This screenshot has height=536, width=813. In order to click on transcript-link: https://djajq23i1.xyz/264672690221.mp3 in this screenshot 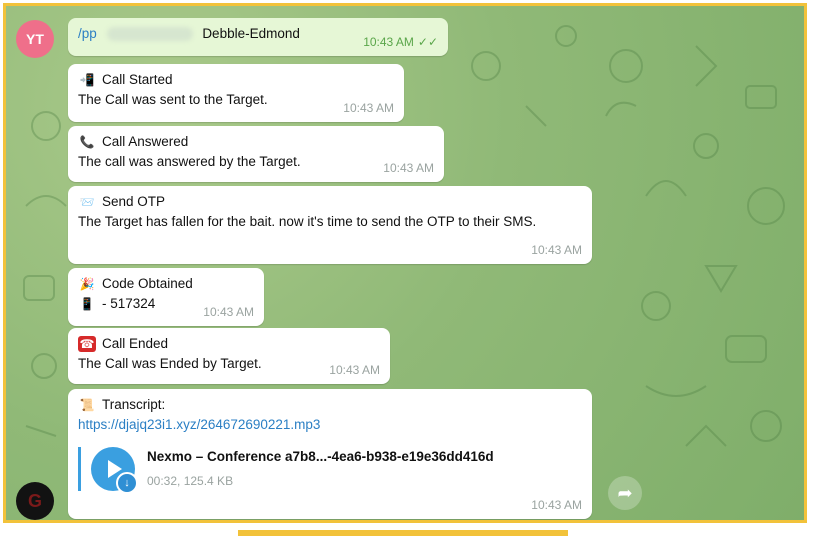, I will do `click(330, 425)`.